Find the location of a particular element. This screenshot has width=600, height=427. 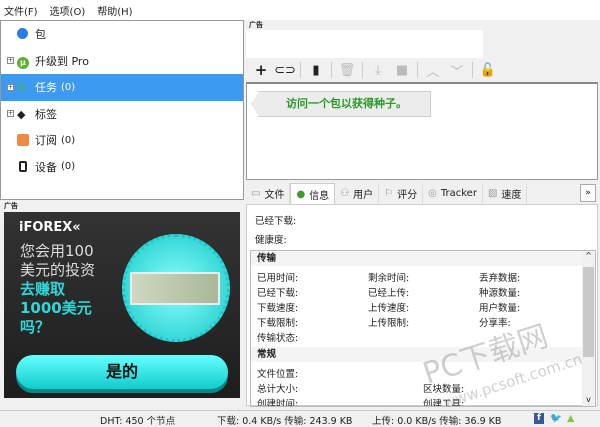

trash-icon: 🗑 is located at coordinates (347, 70).